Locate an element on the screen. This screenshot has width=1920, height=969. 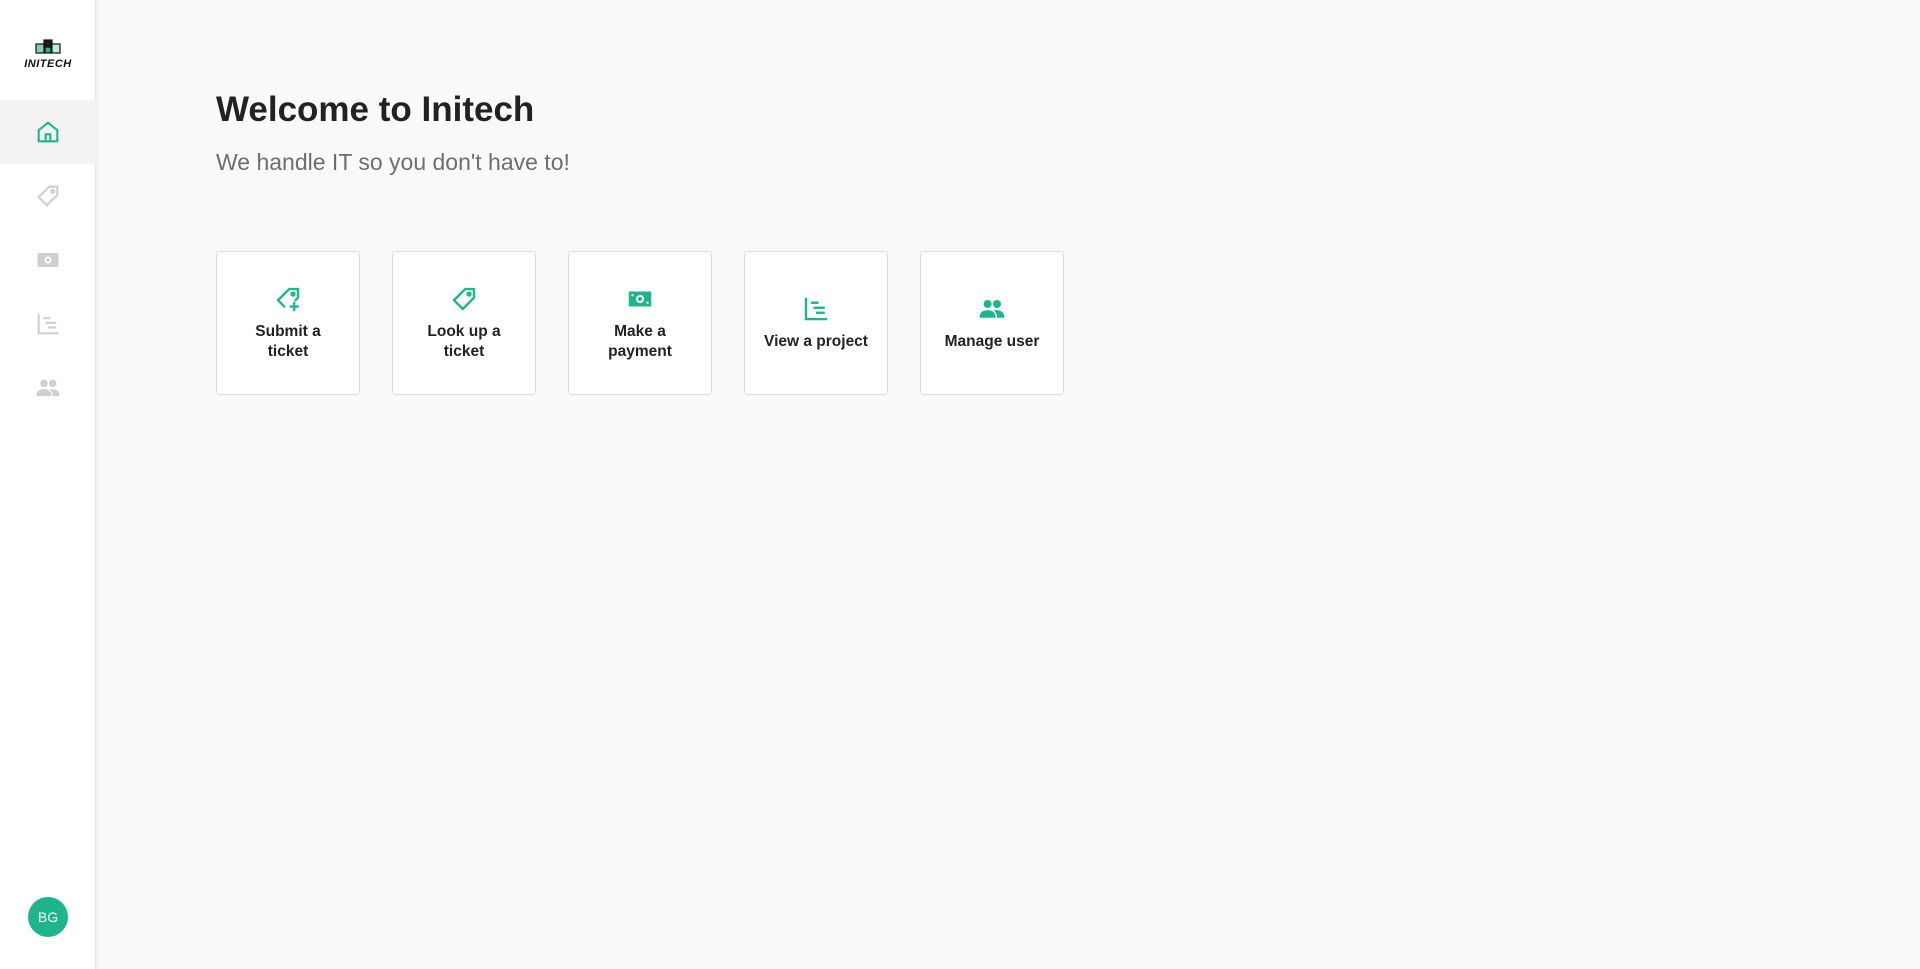
lookup-ticket-card: Look up a ticket is located at coordinates (464, 323).